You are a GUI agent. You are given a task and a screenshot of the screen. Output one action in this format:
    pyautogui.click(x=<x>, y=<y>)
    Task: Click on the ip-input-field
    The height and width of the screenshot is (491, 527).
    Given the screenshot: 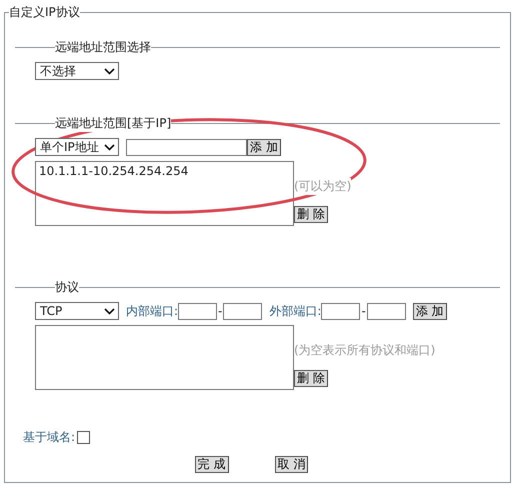 What is the action you would take?
    pyautogui.click(x=186, y=147)
    